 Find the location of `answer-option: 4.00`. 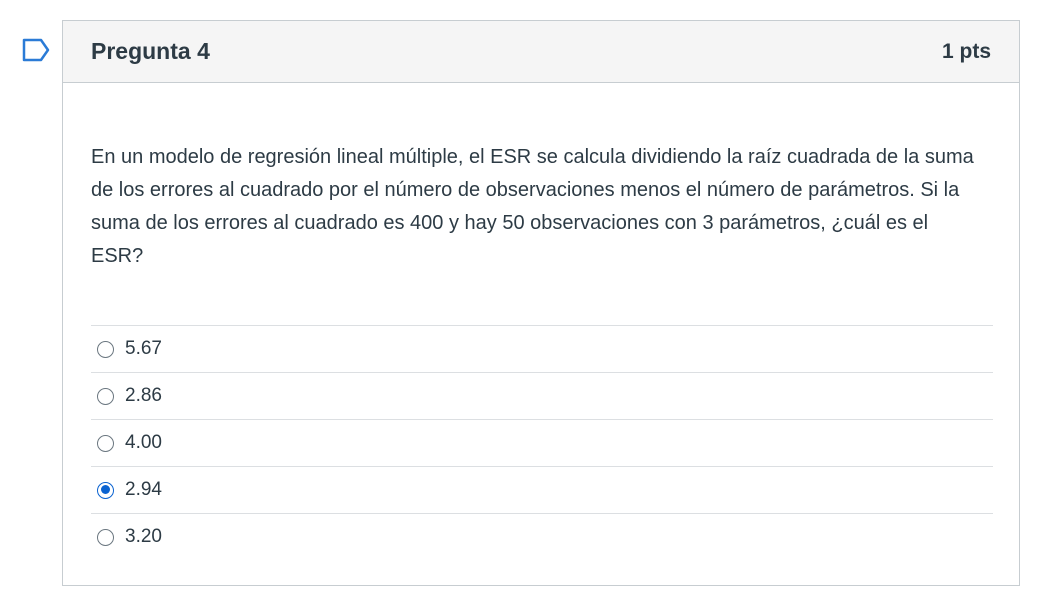

answer-option: 4.00 is located at coordinates (542, 442).